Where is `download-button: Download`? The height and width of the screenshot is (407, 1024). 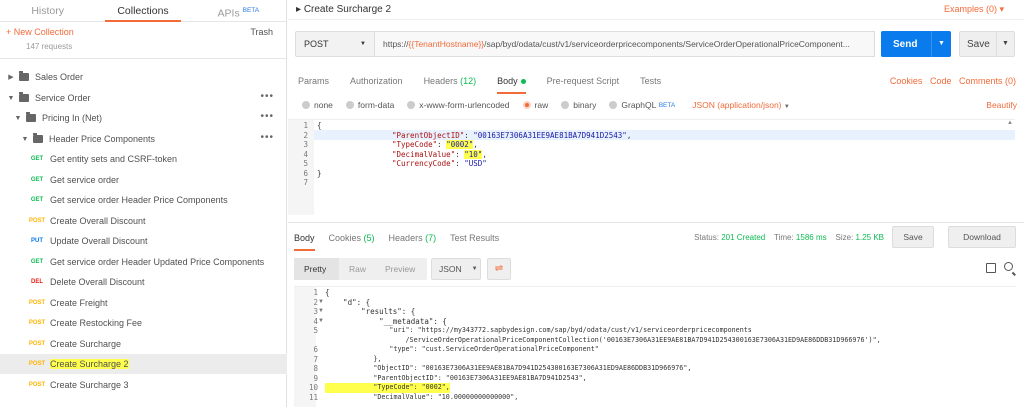 download-button: Download is located at coordinates (982, 237).